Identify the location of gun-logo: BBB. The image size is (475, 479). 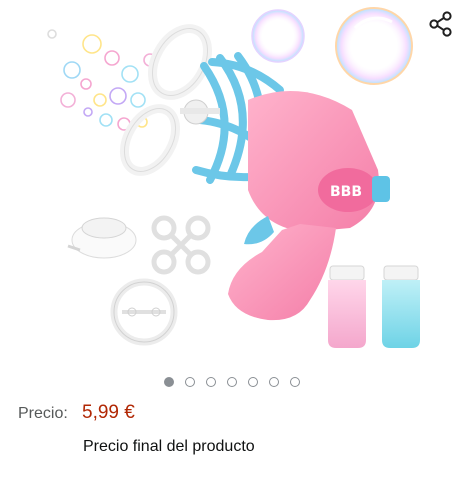
(346, 192).